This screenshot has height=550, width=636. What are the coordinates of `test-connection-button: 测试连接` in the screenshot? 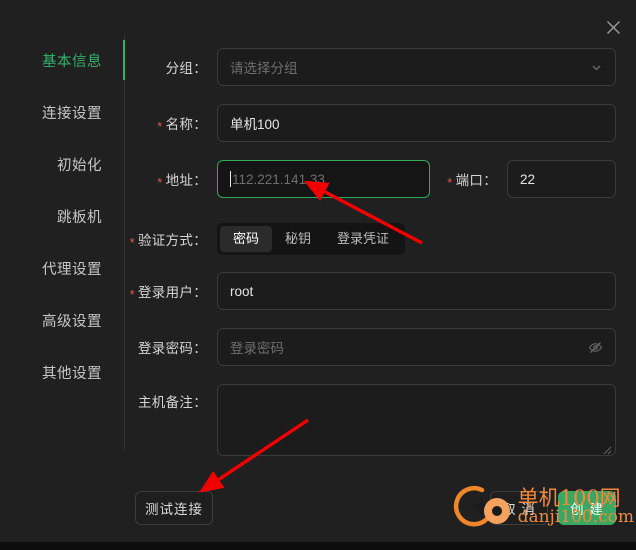 It's located at (174, 508).